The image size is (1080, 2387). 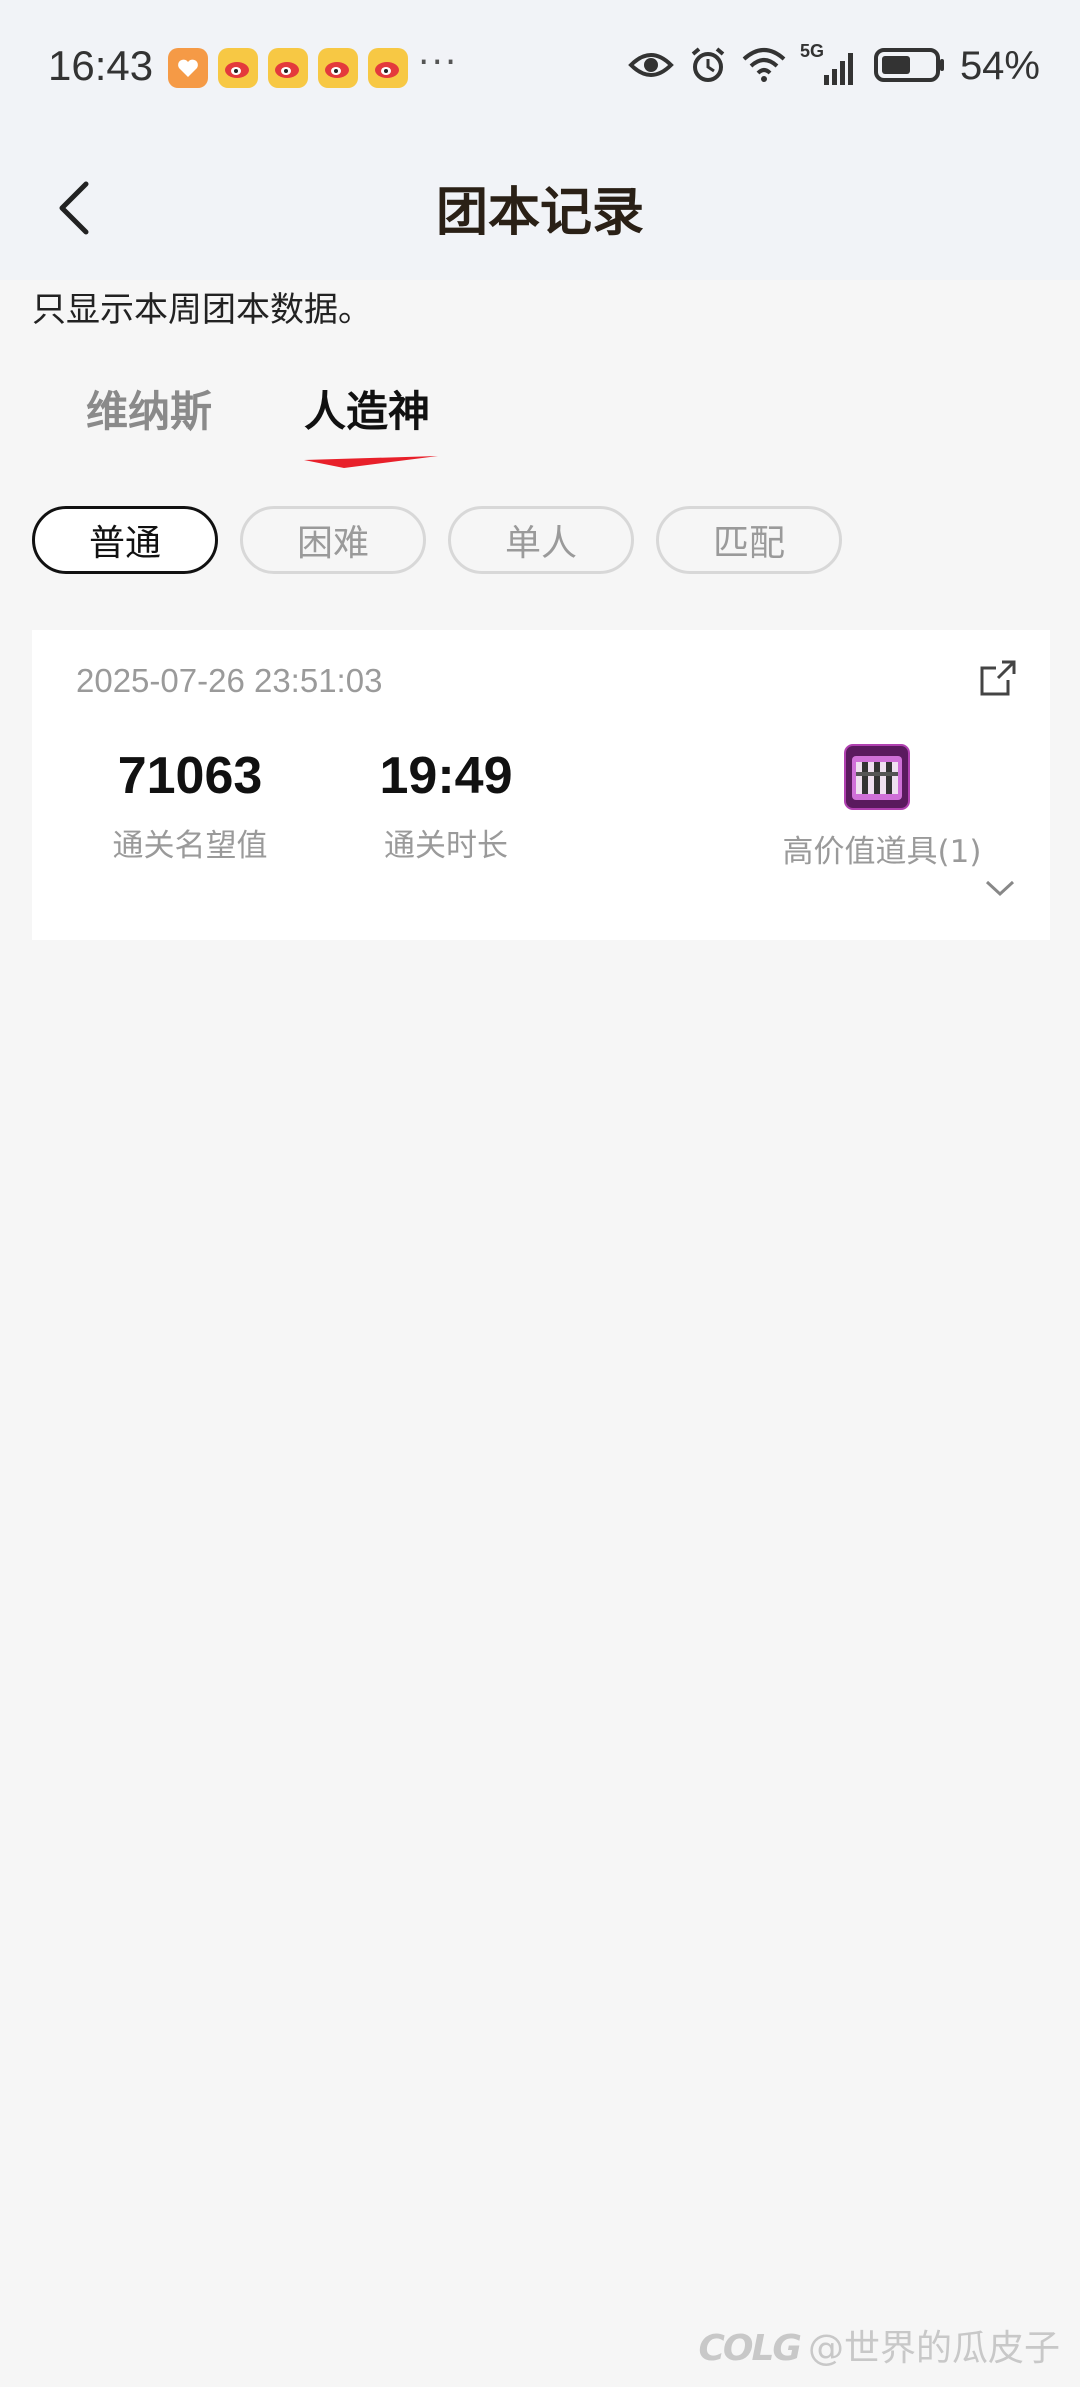 What do you see at coordinates (190, 776) in the screenshot?
I see `reputation-value: 71063` at bounding box center [190, 776].